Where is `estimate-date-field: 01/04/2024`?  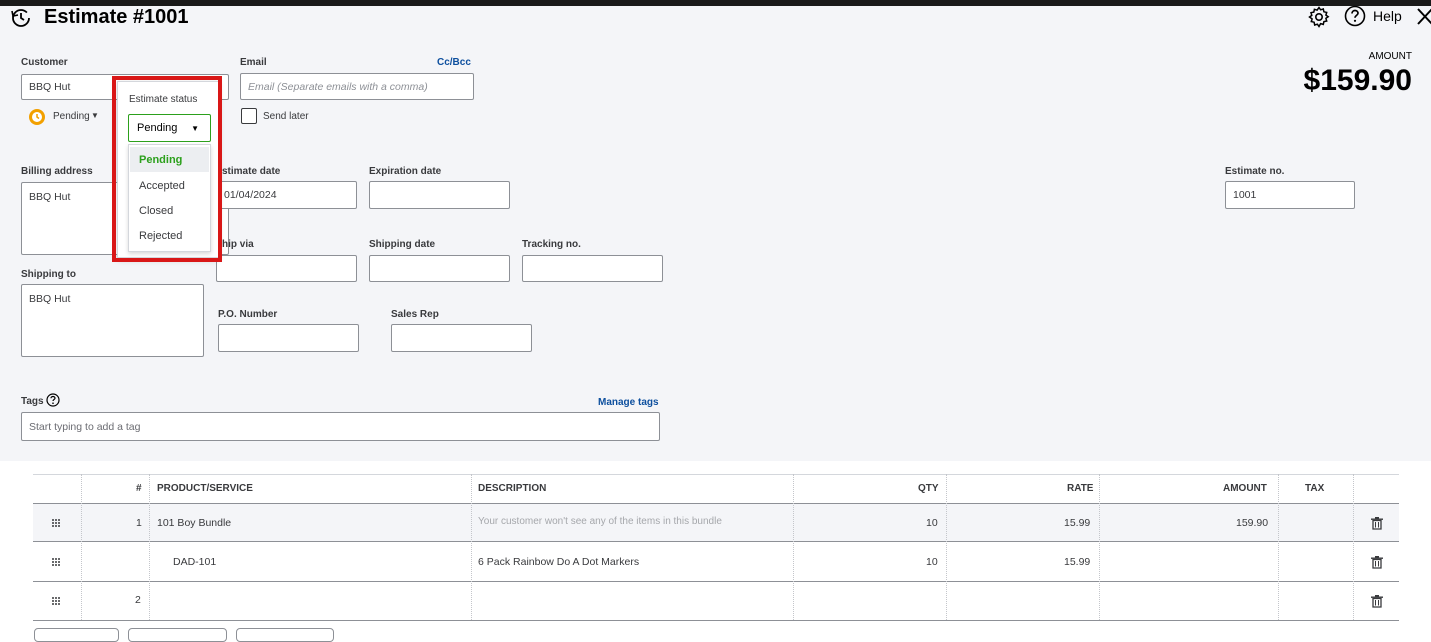 estimate-date-field: 01/04/2024 is located at coordinates (286, 195).